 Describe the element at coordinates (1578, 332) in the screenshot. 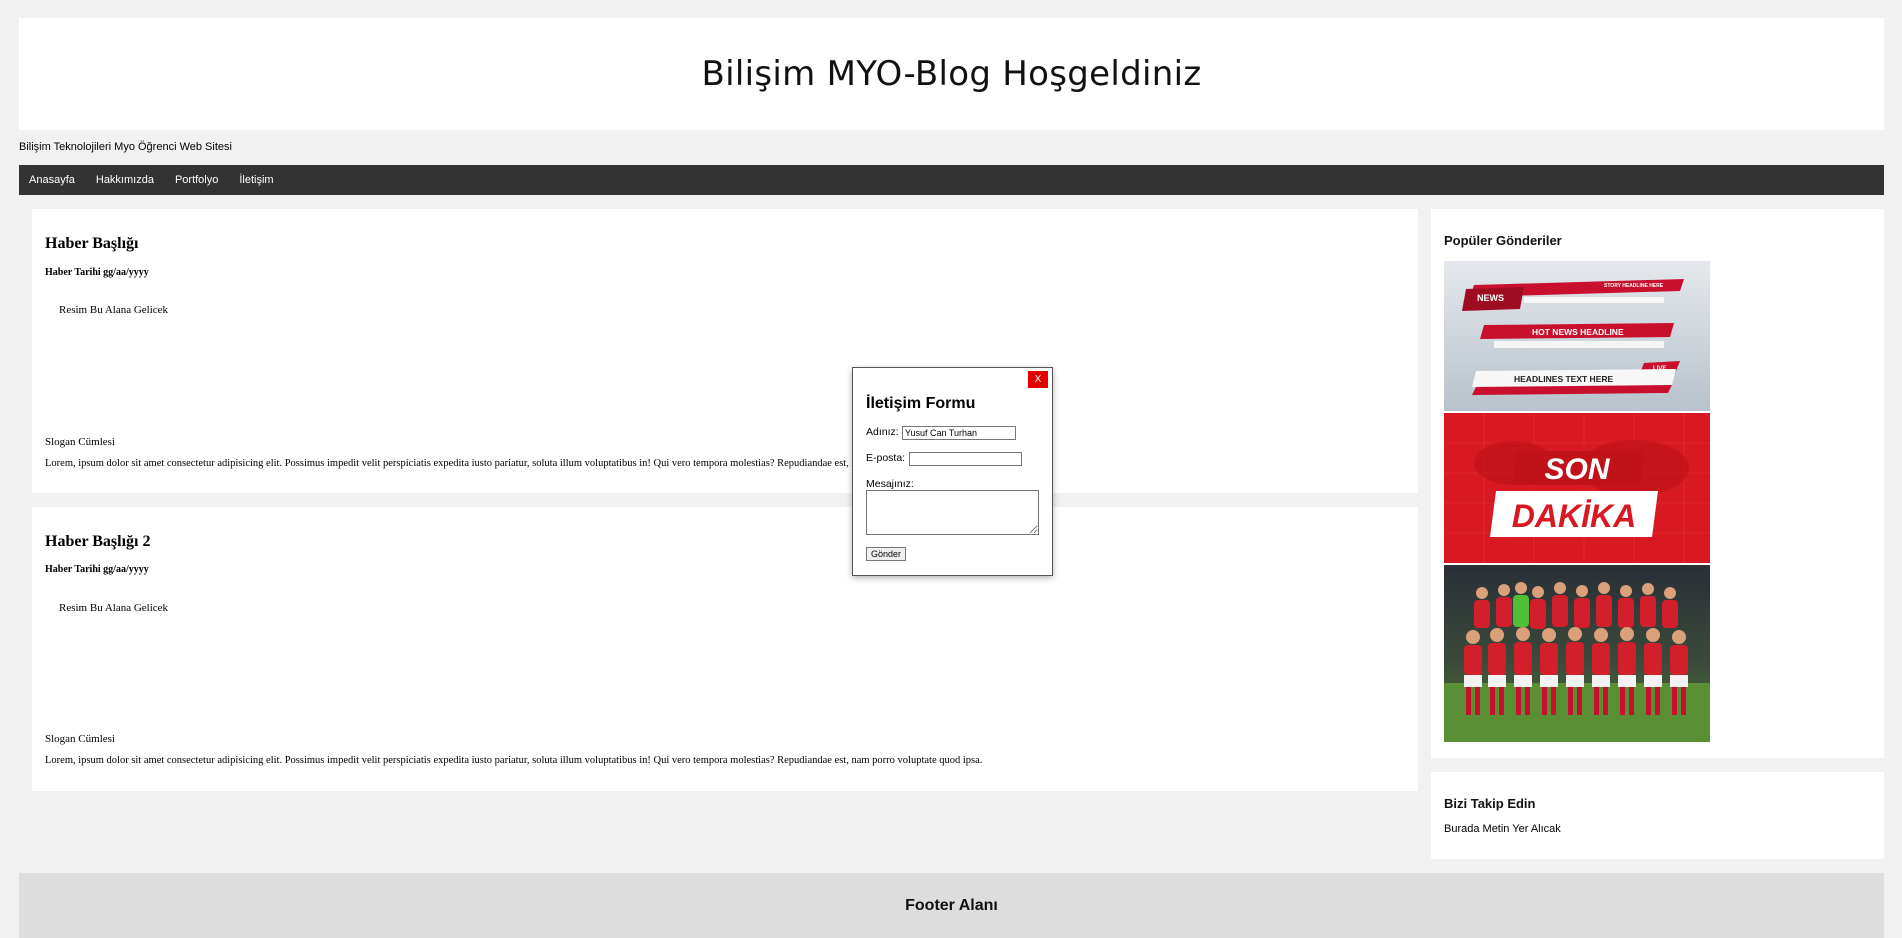

I see `banner-label-hot-news: HOT NEWS HEADLINE` at that location.